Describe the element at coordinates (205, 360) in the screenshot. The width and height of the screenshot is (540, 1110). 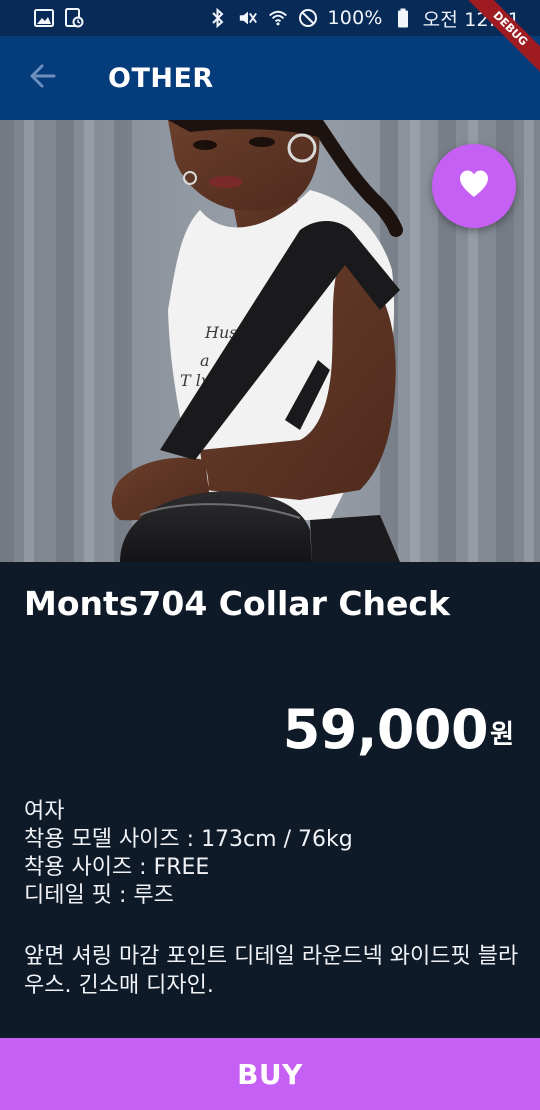
I see `svg-text: a` at that location.